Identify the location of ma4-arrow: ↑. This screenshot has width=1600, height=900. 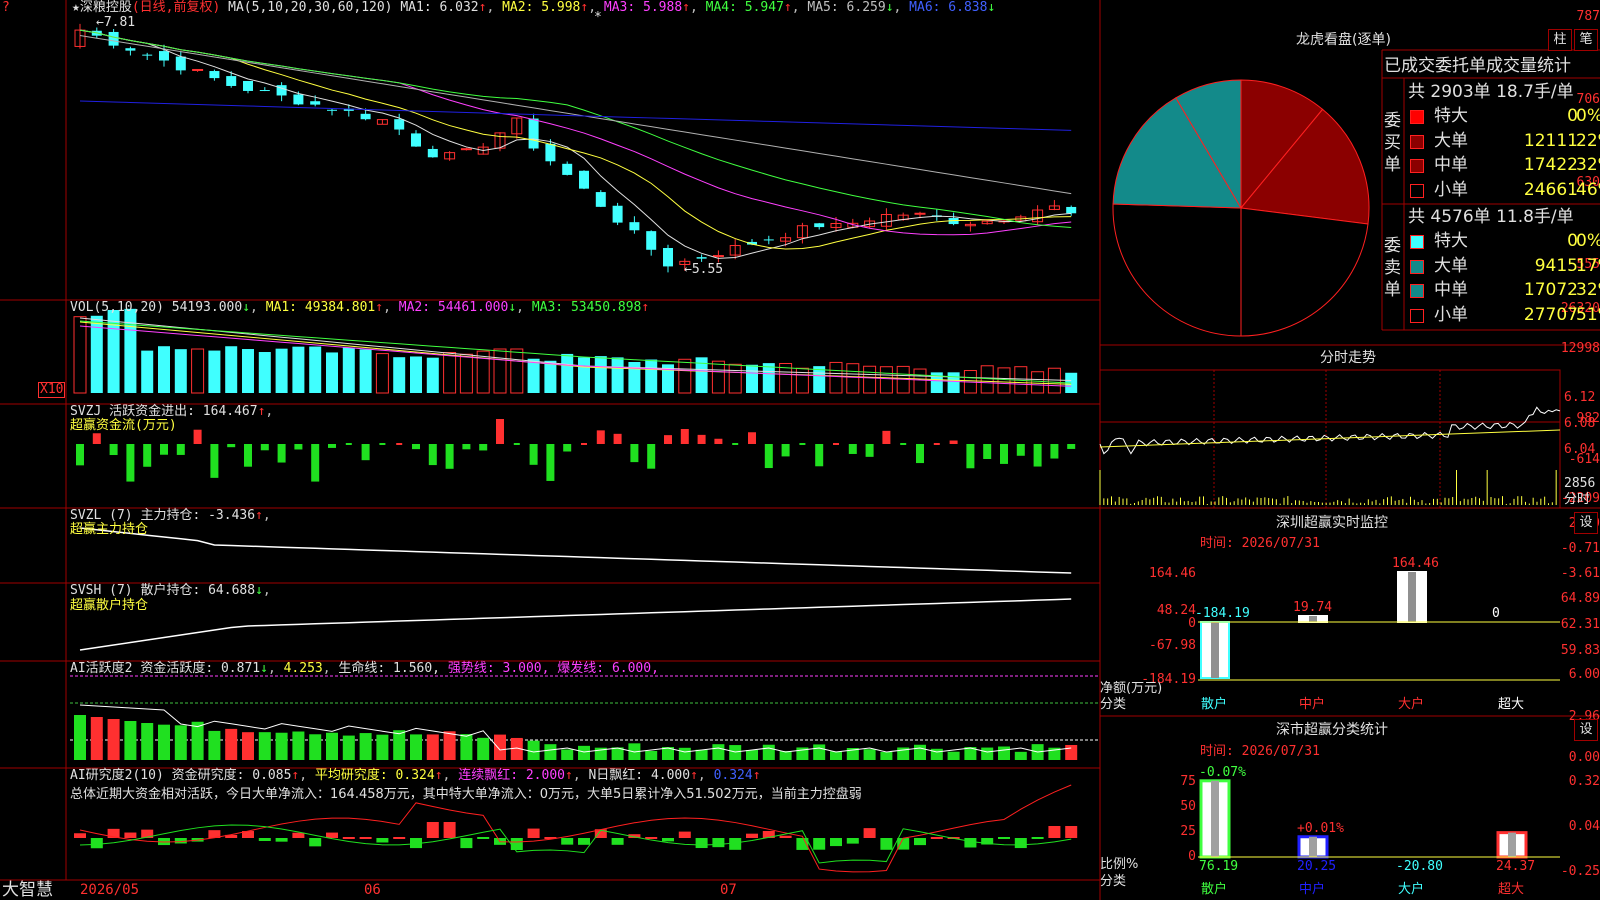
(787, 7).